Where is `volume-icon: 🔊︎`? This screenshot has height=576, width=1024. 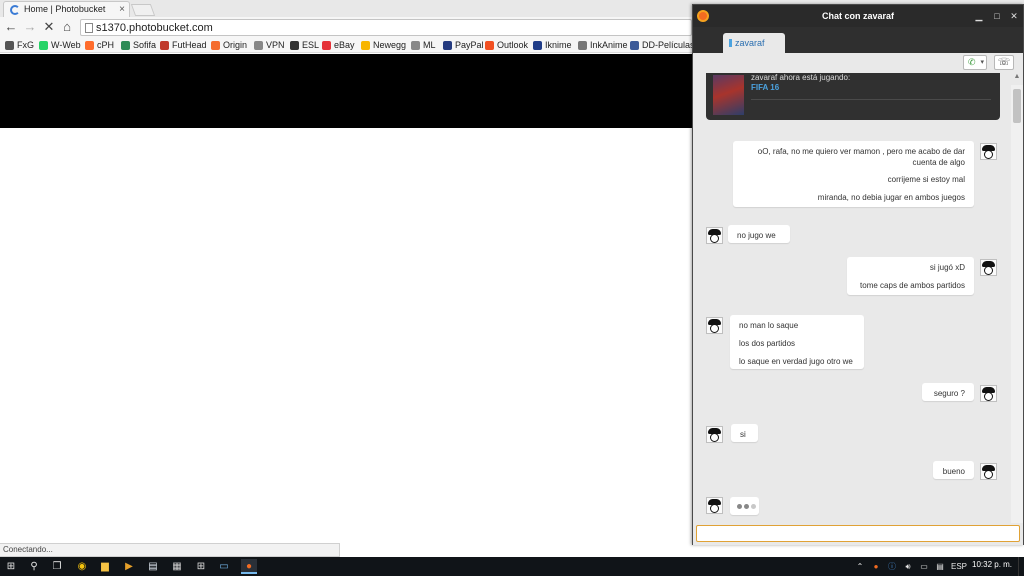 volume-icon: 🔊︎ is located at coordinates (908, 566).